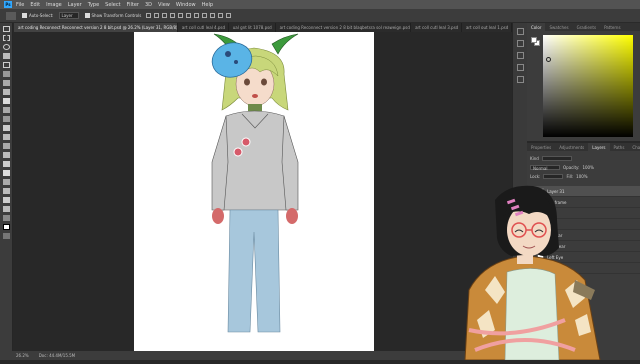  What do you see at coordinates (520, 79) in the screenshot?
I see `glyphs-icon` at bounding box center [520, 79].